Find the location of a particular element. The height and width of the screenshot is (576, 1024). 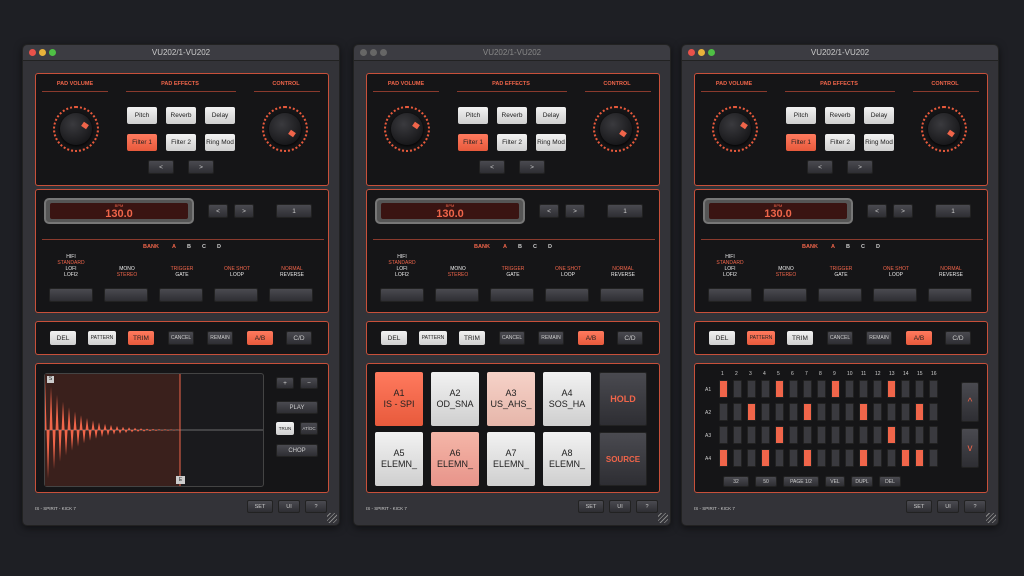

trim-button: TRIM is located at coordinates (800, 338).